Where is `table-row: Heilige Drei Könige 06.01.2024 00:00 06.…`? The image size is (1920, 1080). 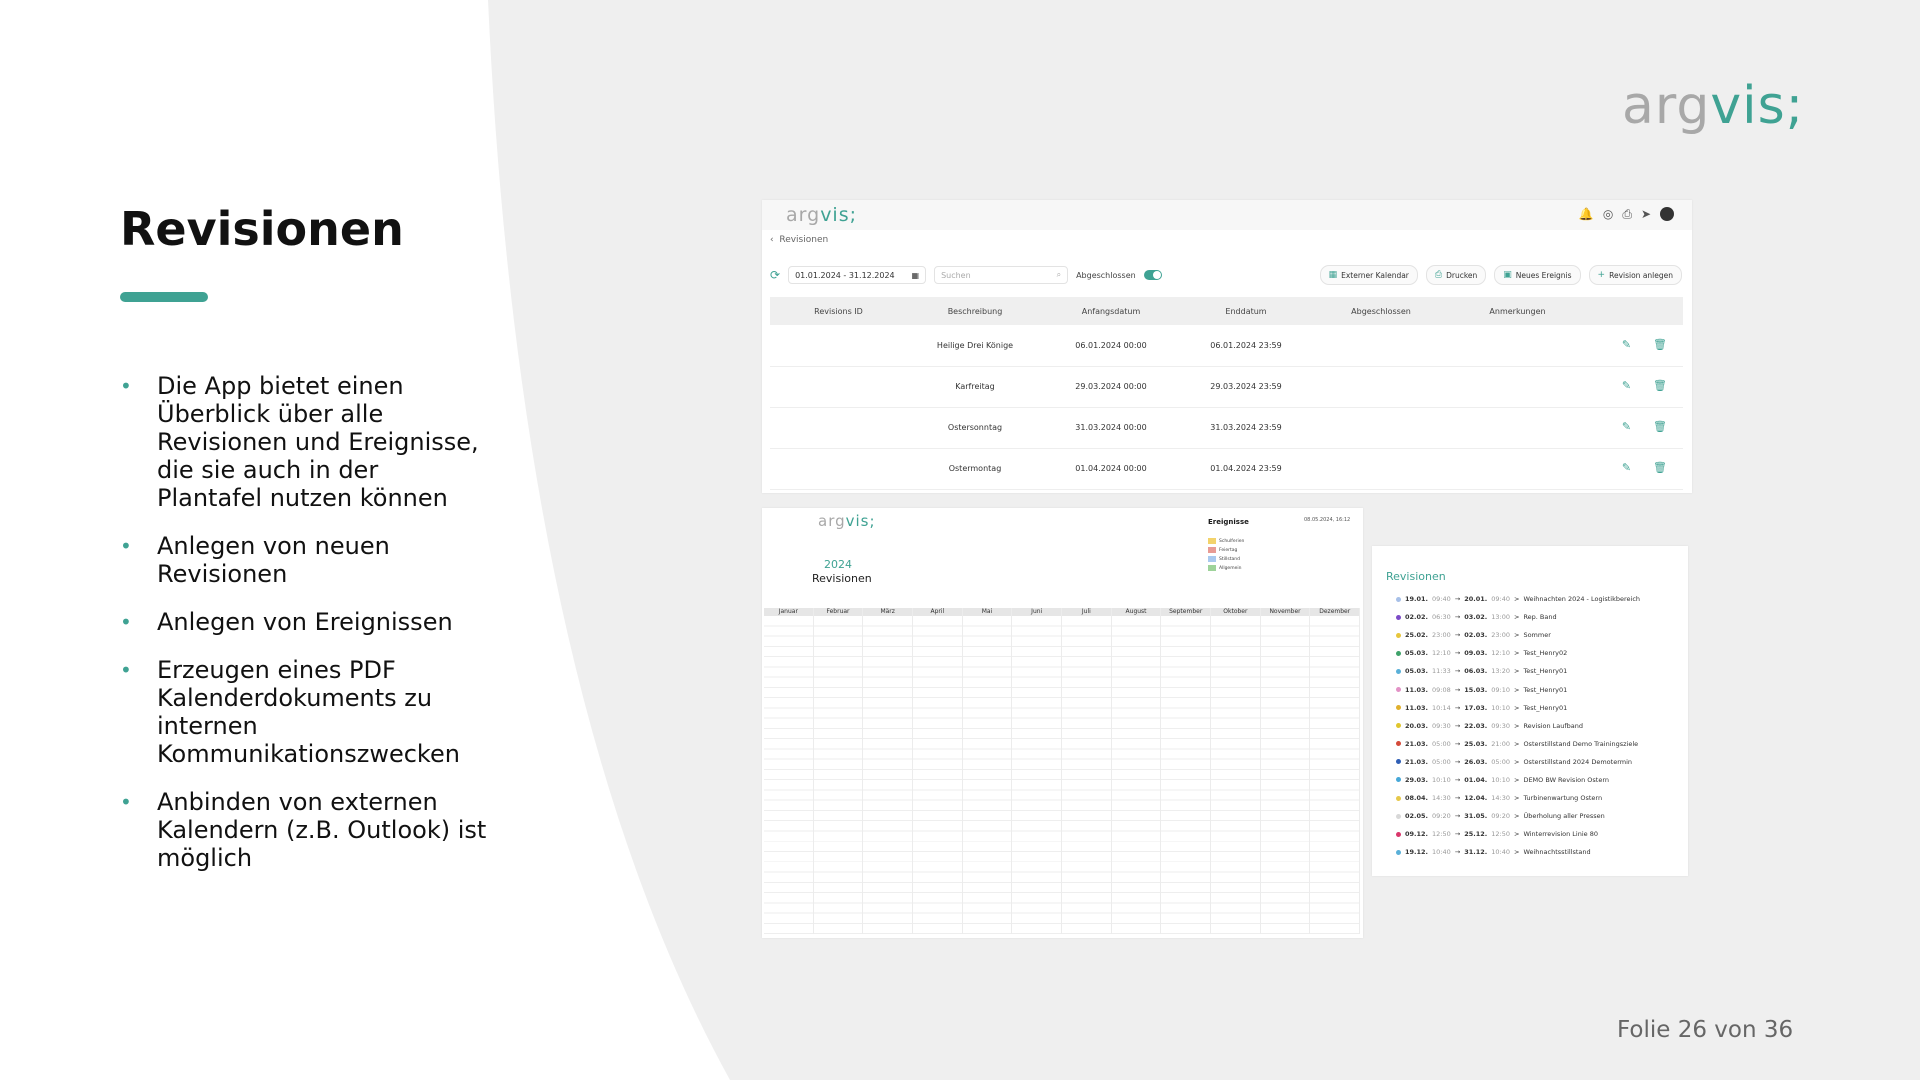 table-row: Heilige Drei Könige 06.01.2024 00:00 06.… is located at coordinates (1226, 346).